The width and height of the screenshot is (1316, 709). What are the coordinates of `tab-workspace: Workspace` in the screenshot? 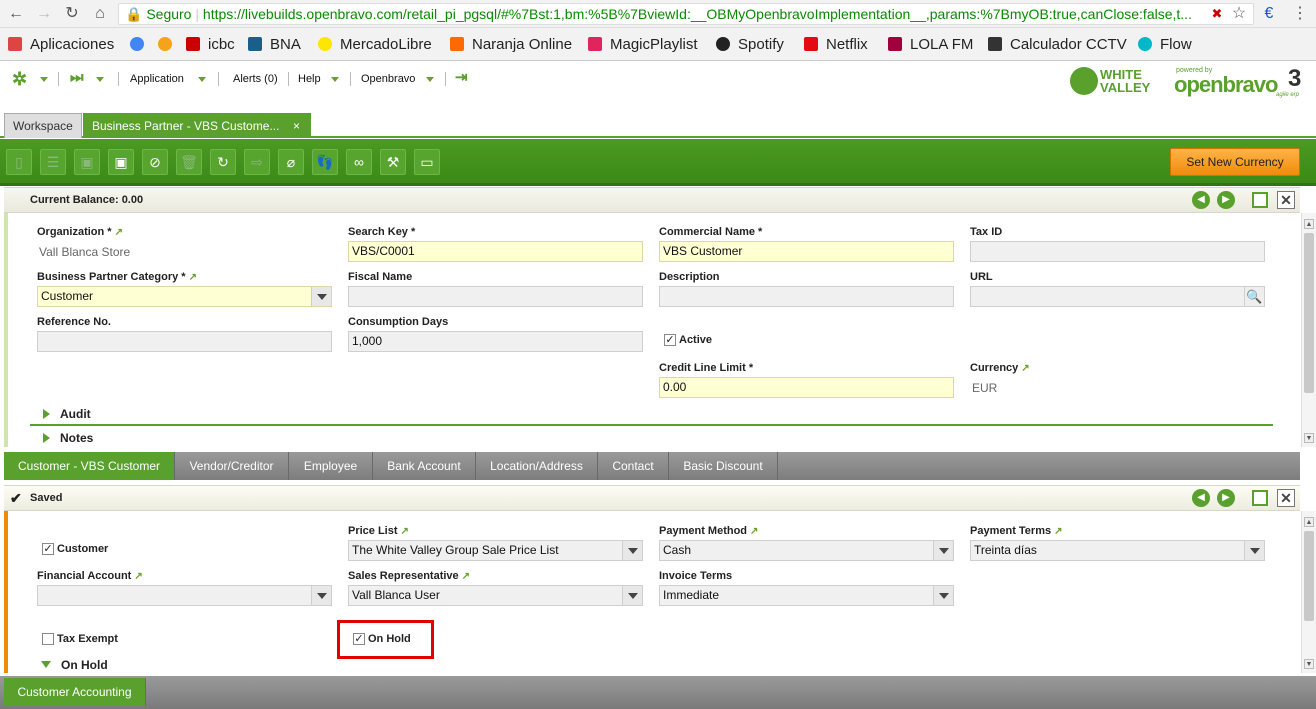 It's located at (43, 125).